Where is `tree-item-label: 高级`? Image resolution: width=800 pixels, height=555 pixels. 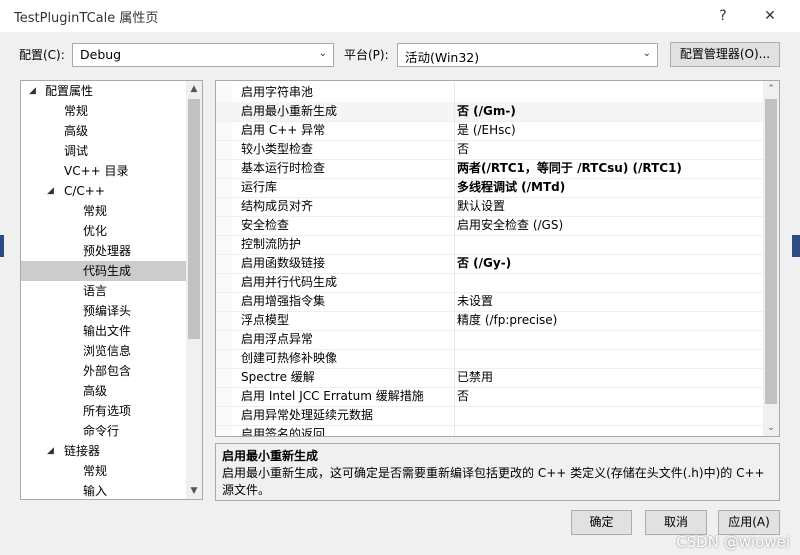
tree-item-label: 高级 is located at coordinates (76, 131).